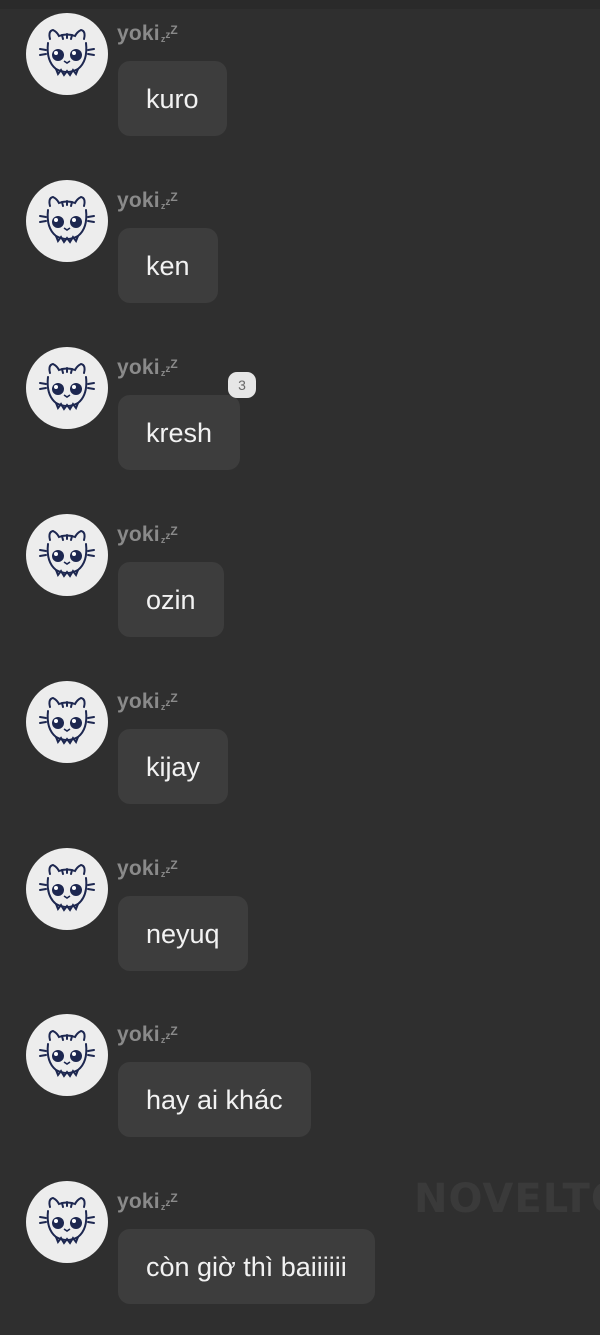 The height and width of the screenshot is (1335, 600). I want to click on message-text: neyuq, so click(183, 933).